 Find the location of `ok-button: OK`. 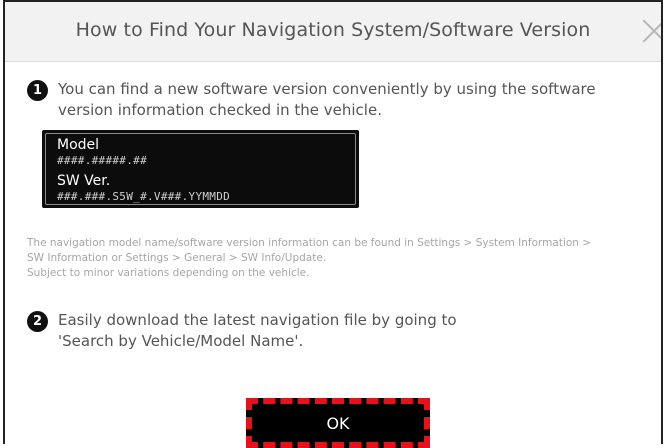

ok-button: OK is located at coordinates (338, 423).